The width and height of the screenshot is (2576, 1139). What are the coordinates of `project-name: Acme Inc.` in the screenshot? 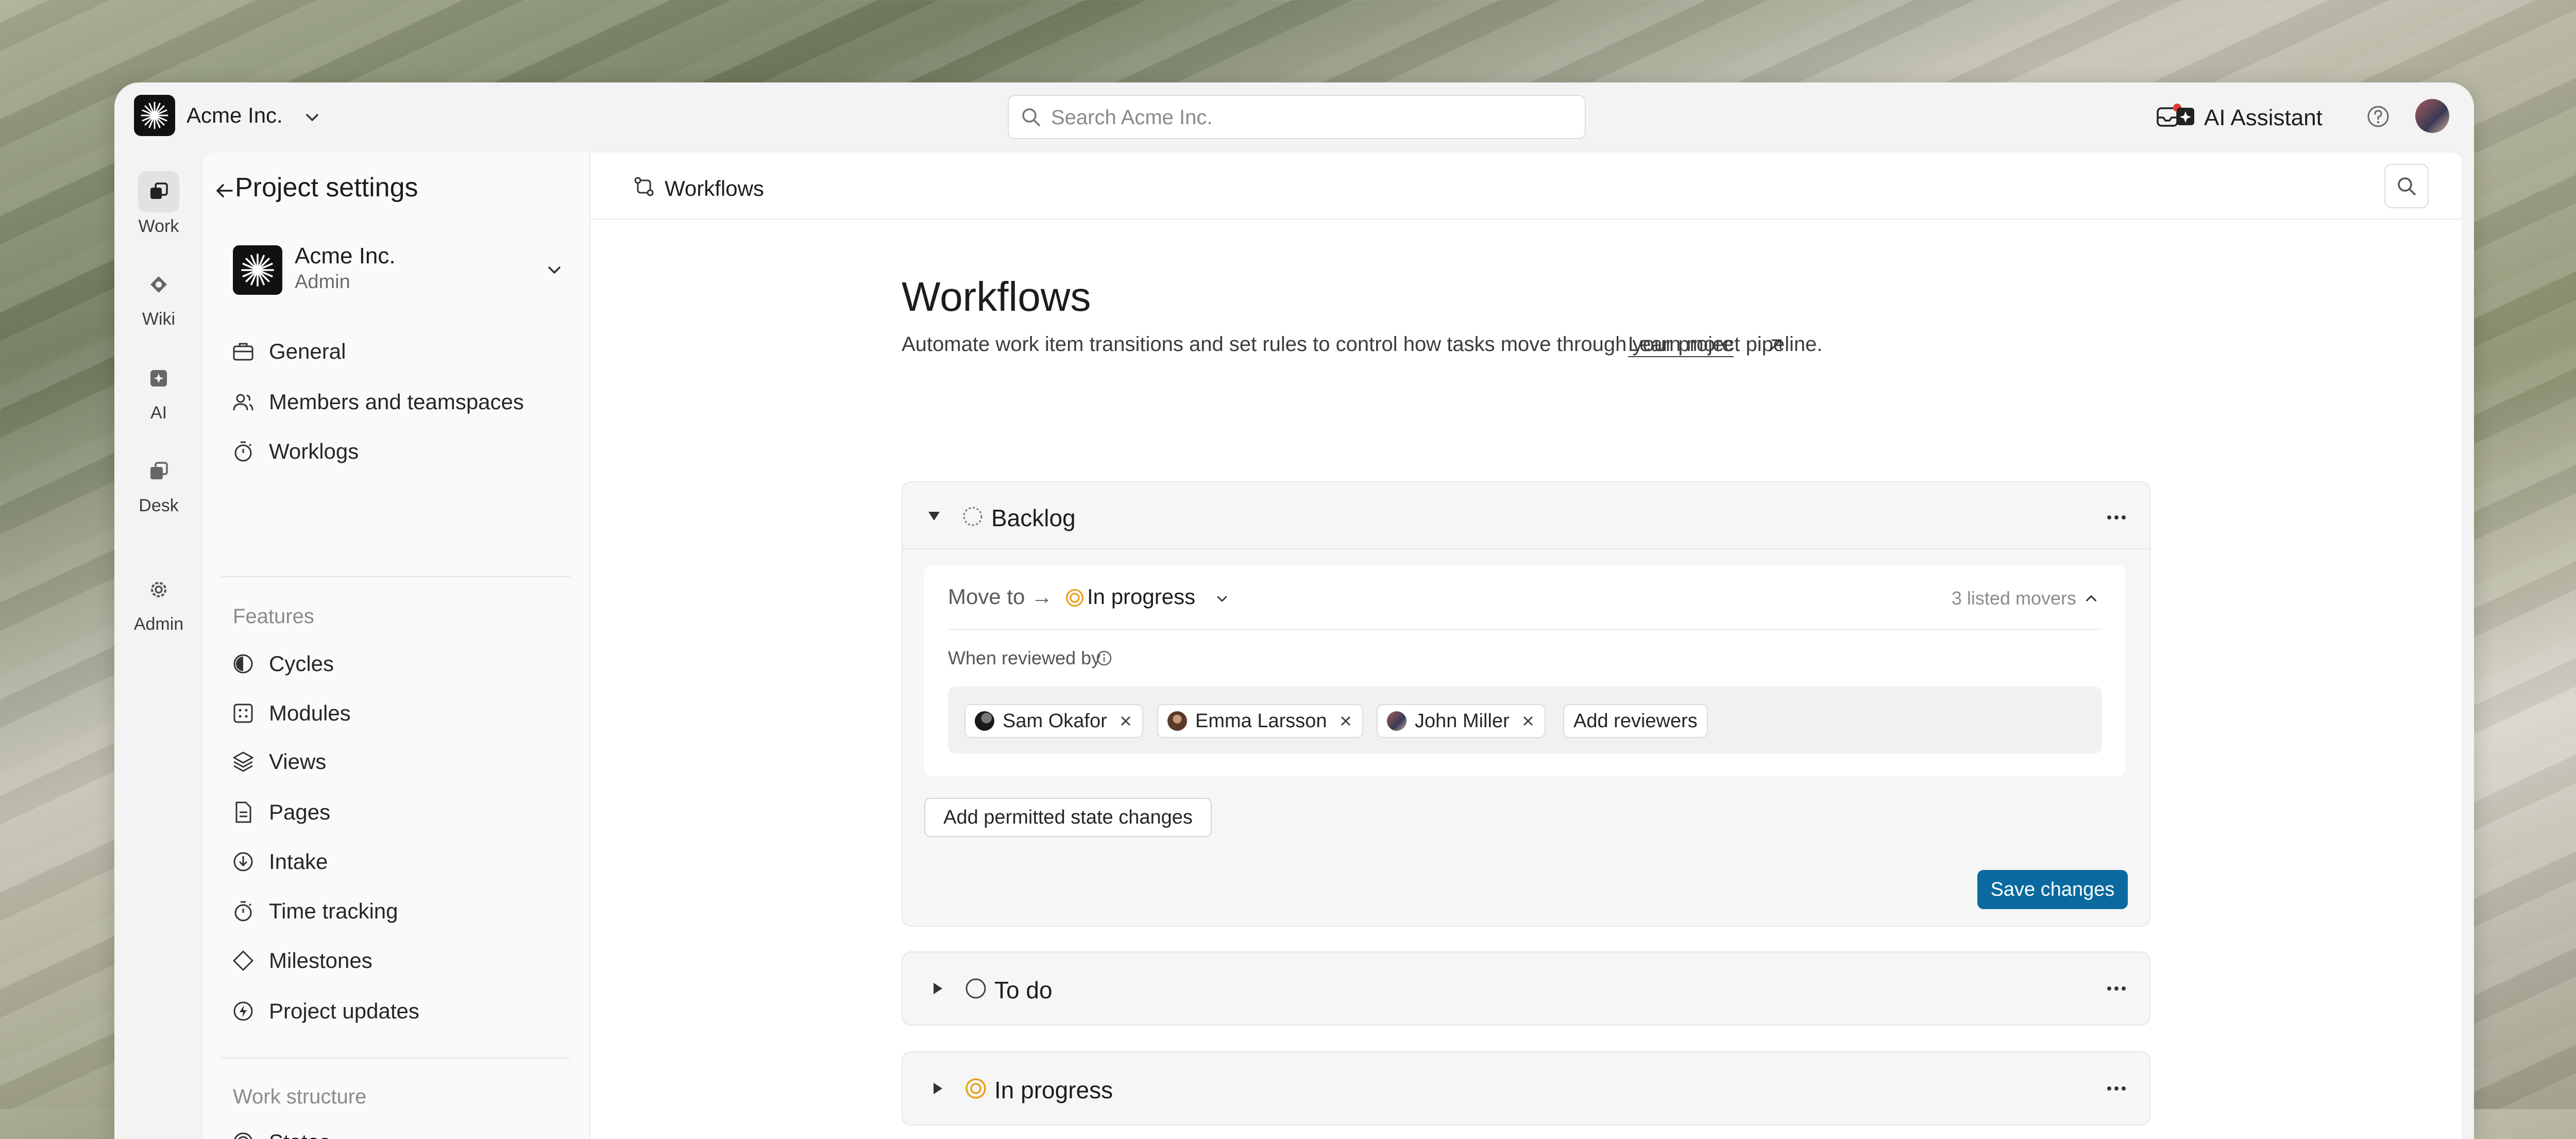 It's located at (345, 256).